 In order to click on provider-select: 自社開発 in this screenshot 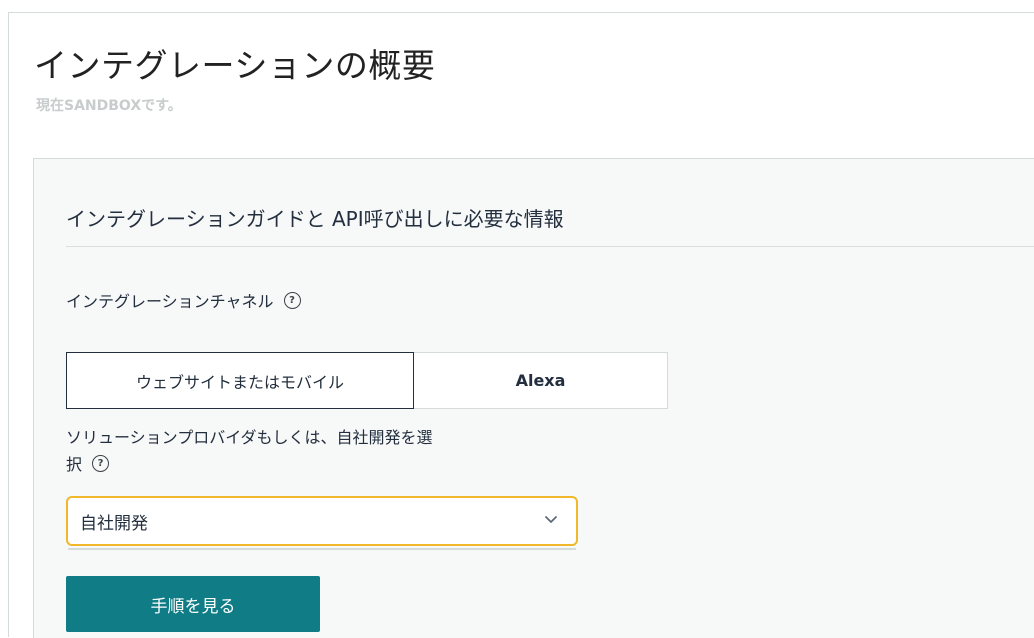, I will do `click(322, 521)`.